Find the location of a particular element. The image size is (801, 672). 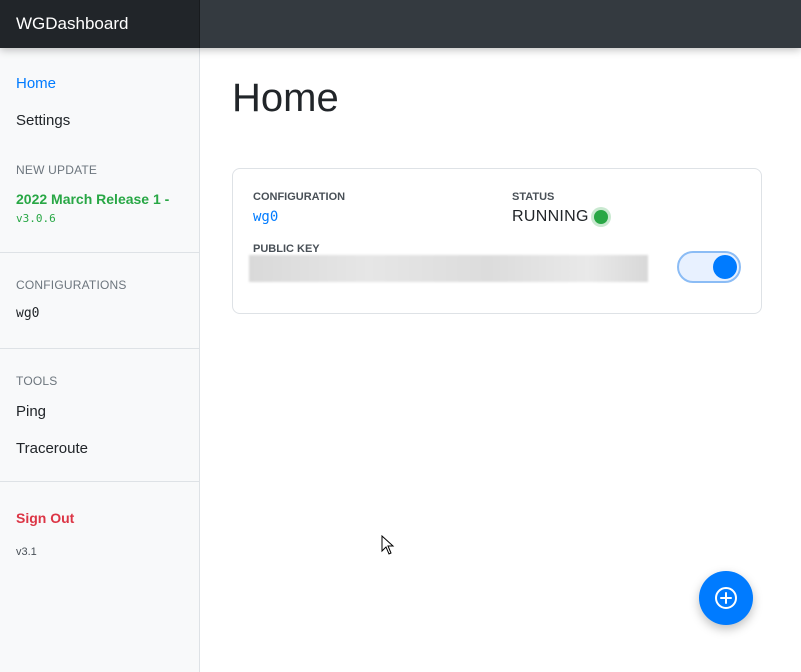

configurations-heading: CONFIGURATIONS is located at coordinates (71, 285).